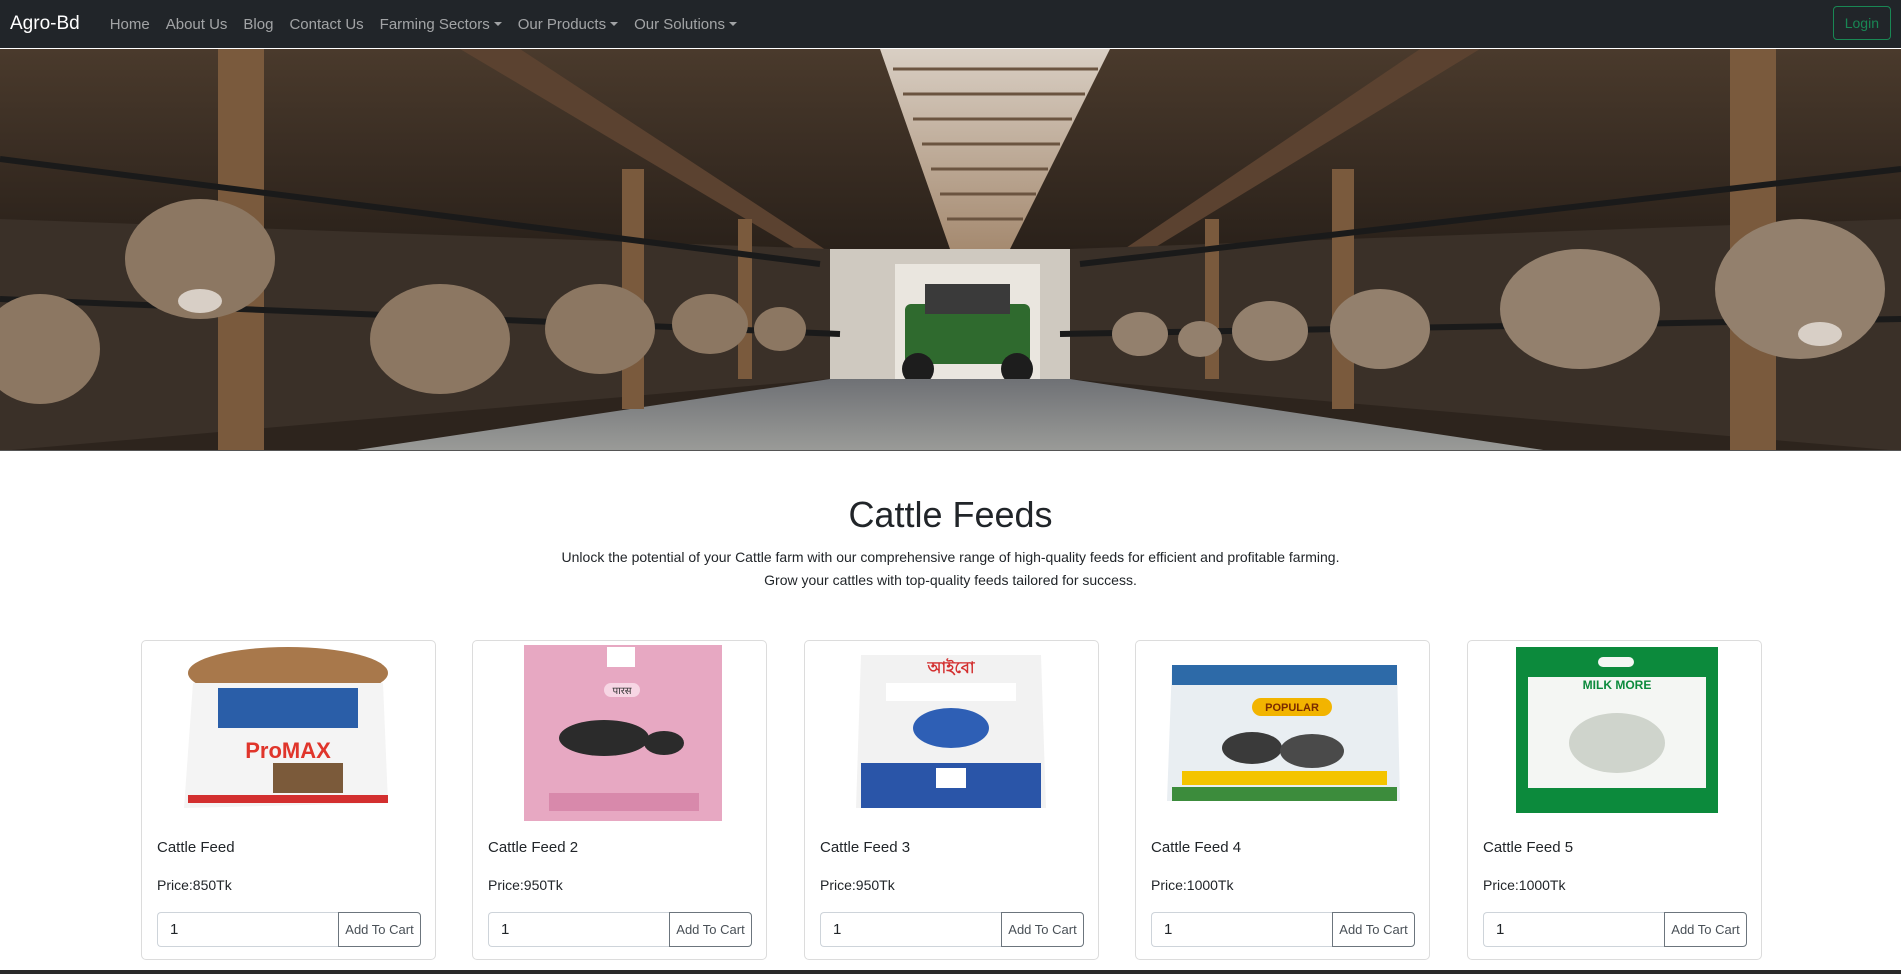 The image size is (1901, 974). What do you see at coordinates (1283, 733) in the screenshot?
I see `feed-bag-icon: POPULAR` at bounding box center [1283, 733].